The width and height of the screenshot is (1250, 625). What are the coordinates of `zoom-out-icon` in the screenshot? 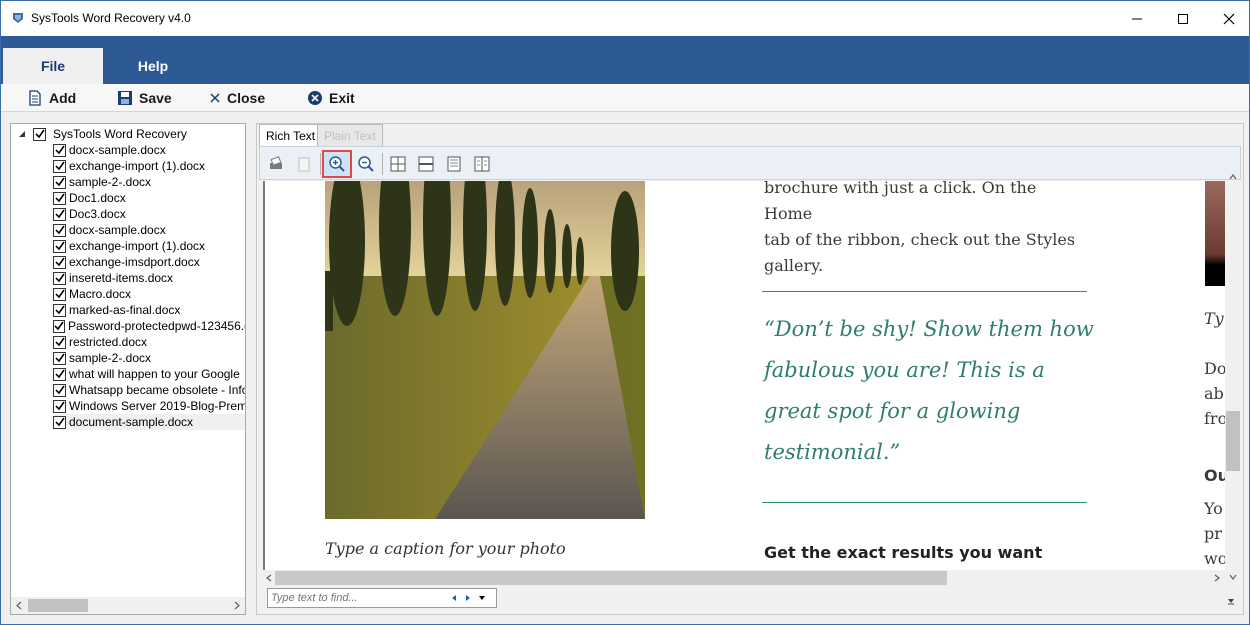 It's located at (366, 164).